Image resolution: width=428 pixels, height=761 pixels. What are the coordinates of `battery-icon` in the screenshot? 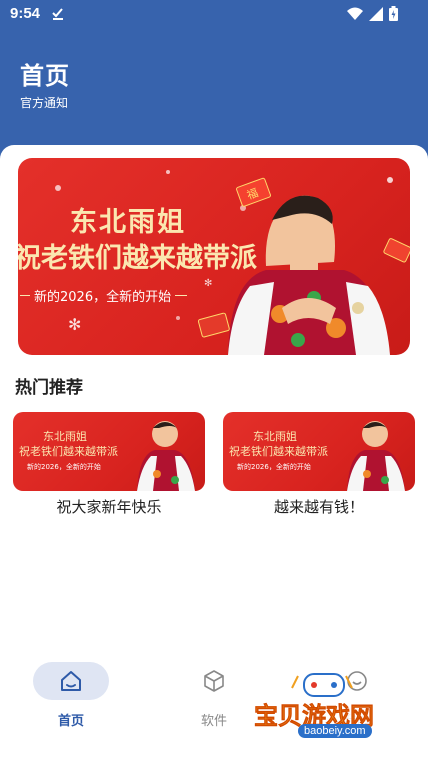 It's located at (393, 13).